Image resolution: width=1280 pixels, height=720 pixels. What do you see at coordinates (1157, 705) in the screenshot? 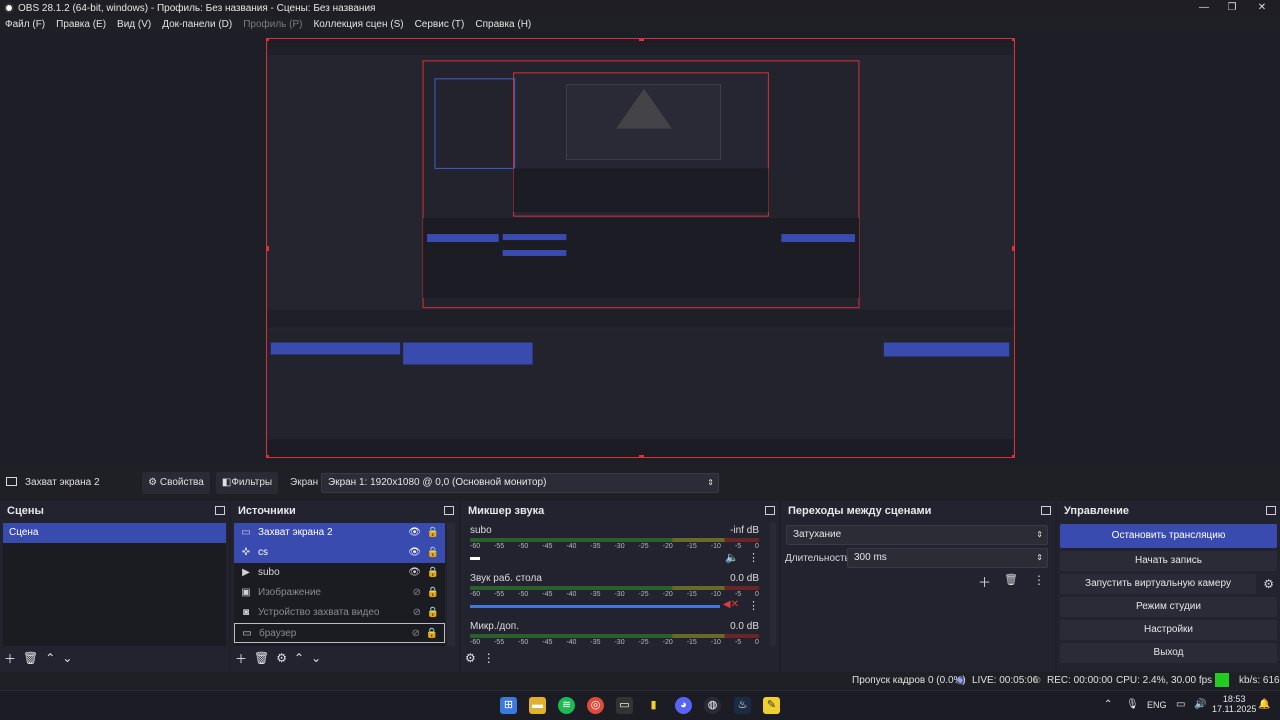
I see `language-indicator: ENG` at bounding box center [1157, 705].